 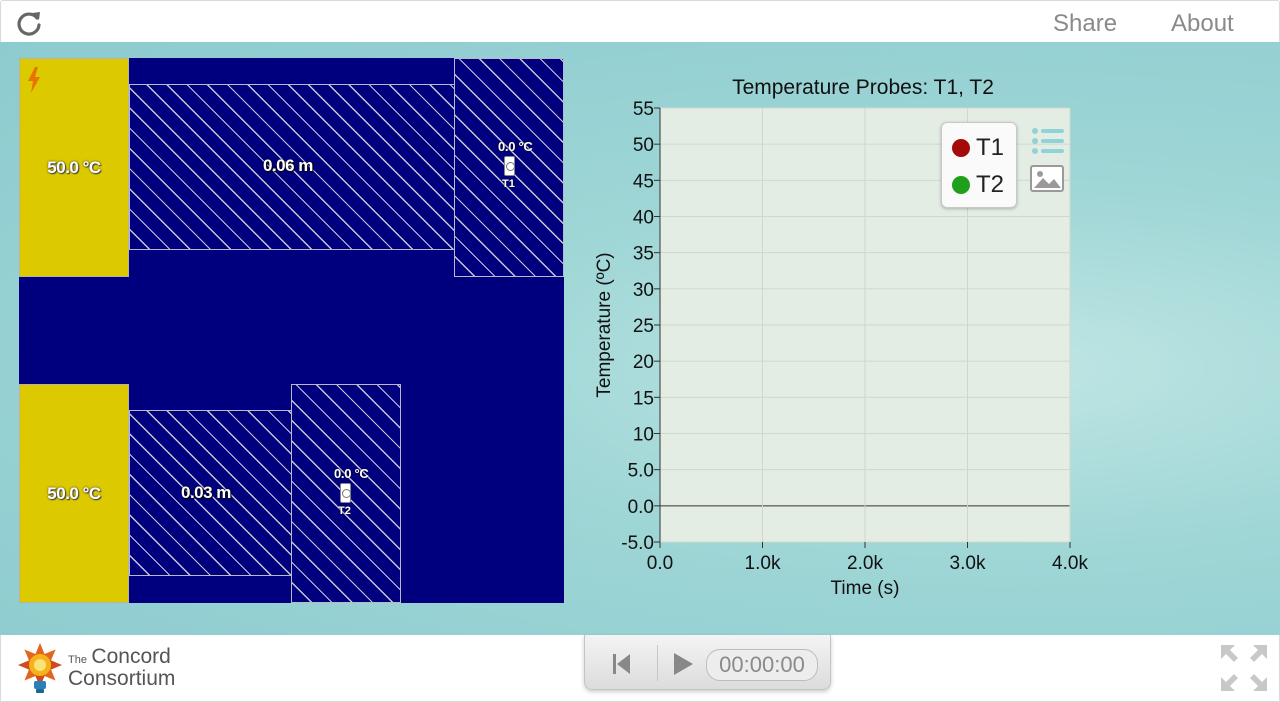 What do you see at coordinates (515, 146) in the screenshot?
I see `probe-t1-value: 0.0 °C` at bounding box center [515, 146].